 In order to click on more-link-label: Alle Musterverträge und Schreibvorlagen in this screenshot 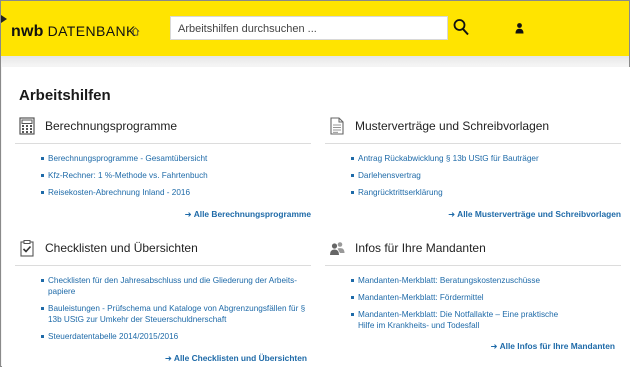, I will do `click(539, 214)`.